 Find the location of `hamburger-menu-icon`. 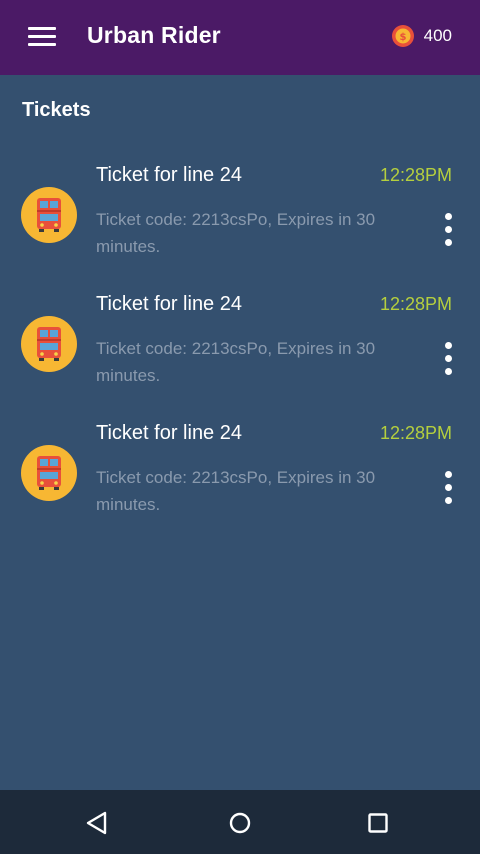

hamburger-menu-icon is located at coordinates (42, 37).